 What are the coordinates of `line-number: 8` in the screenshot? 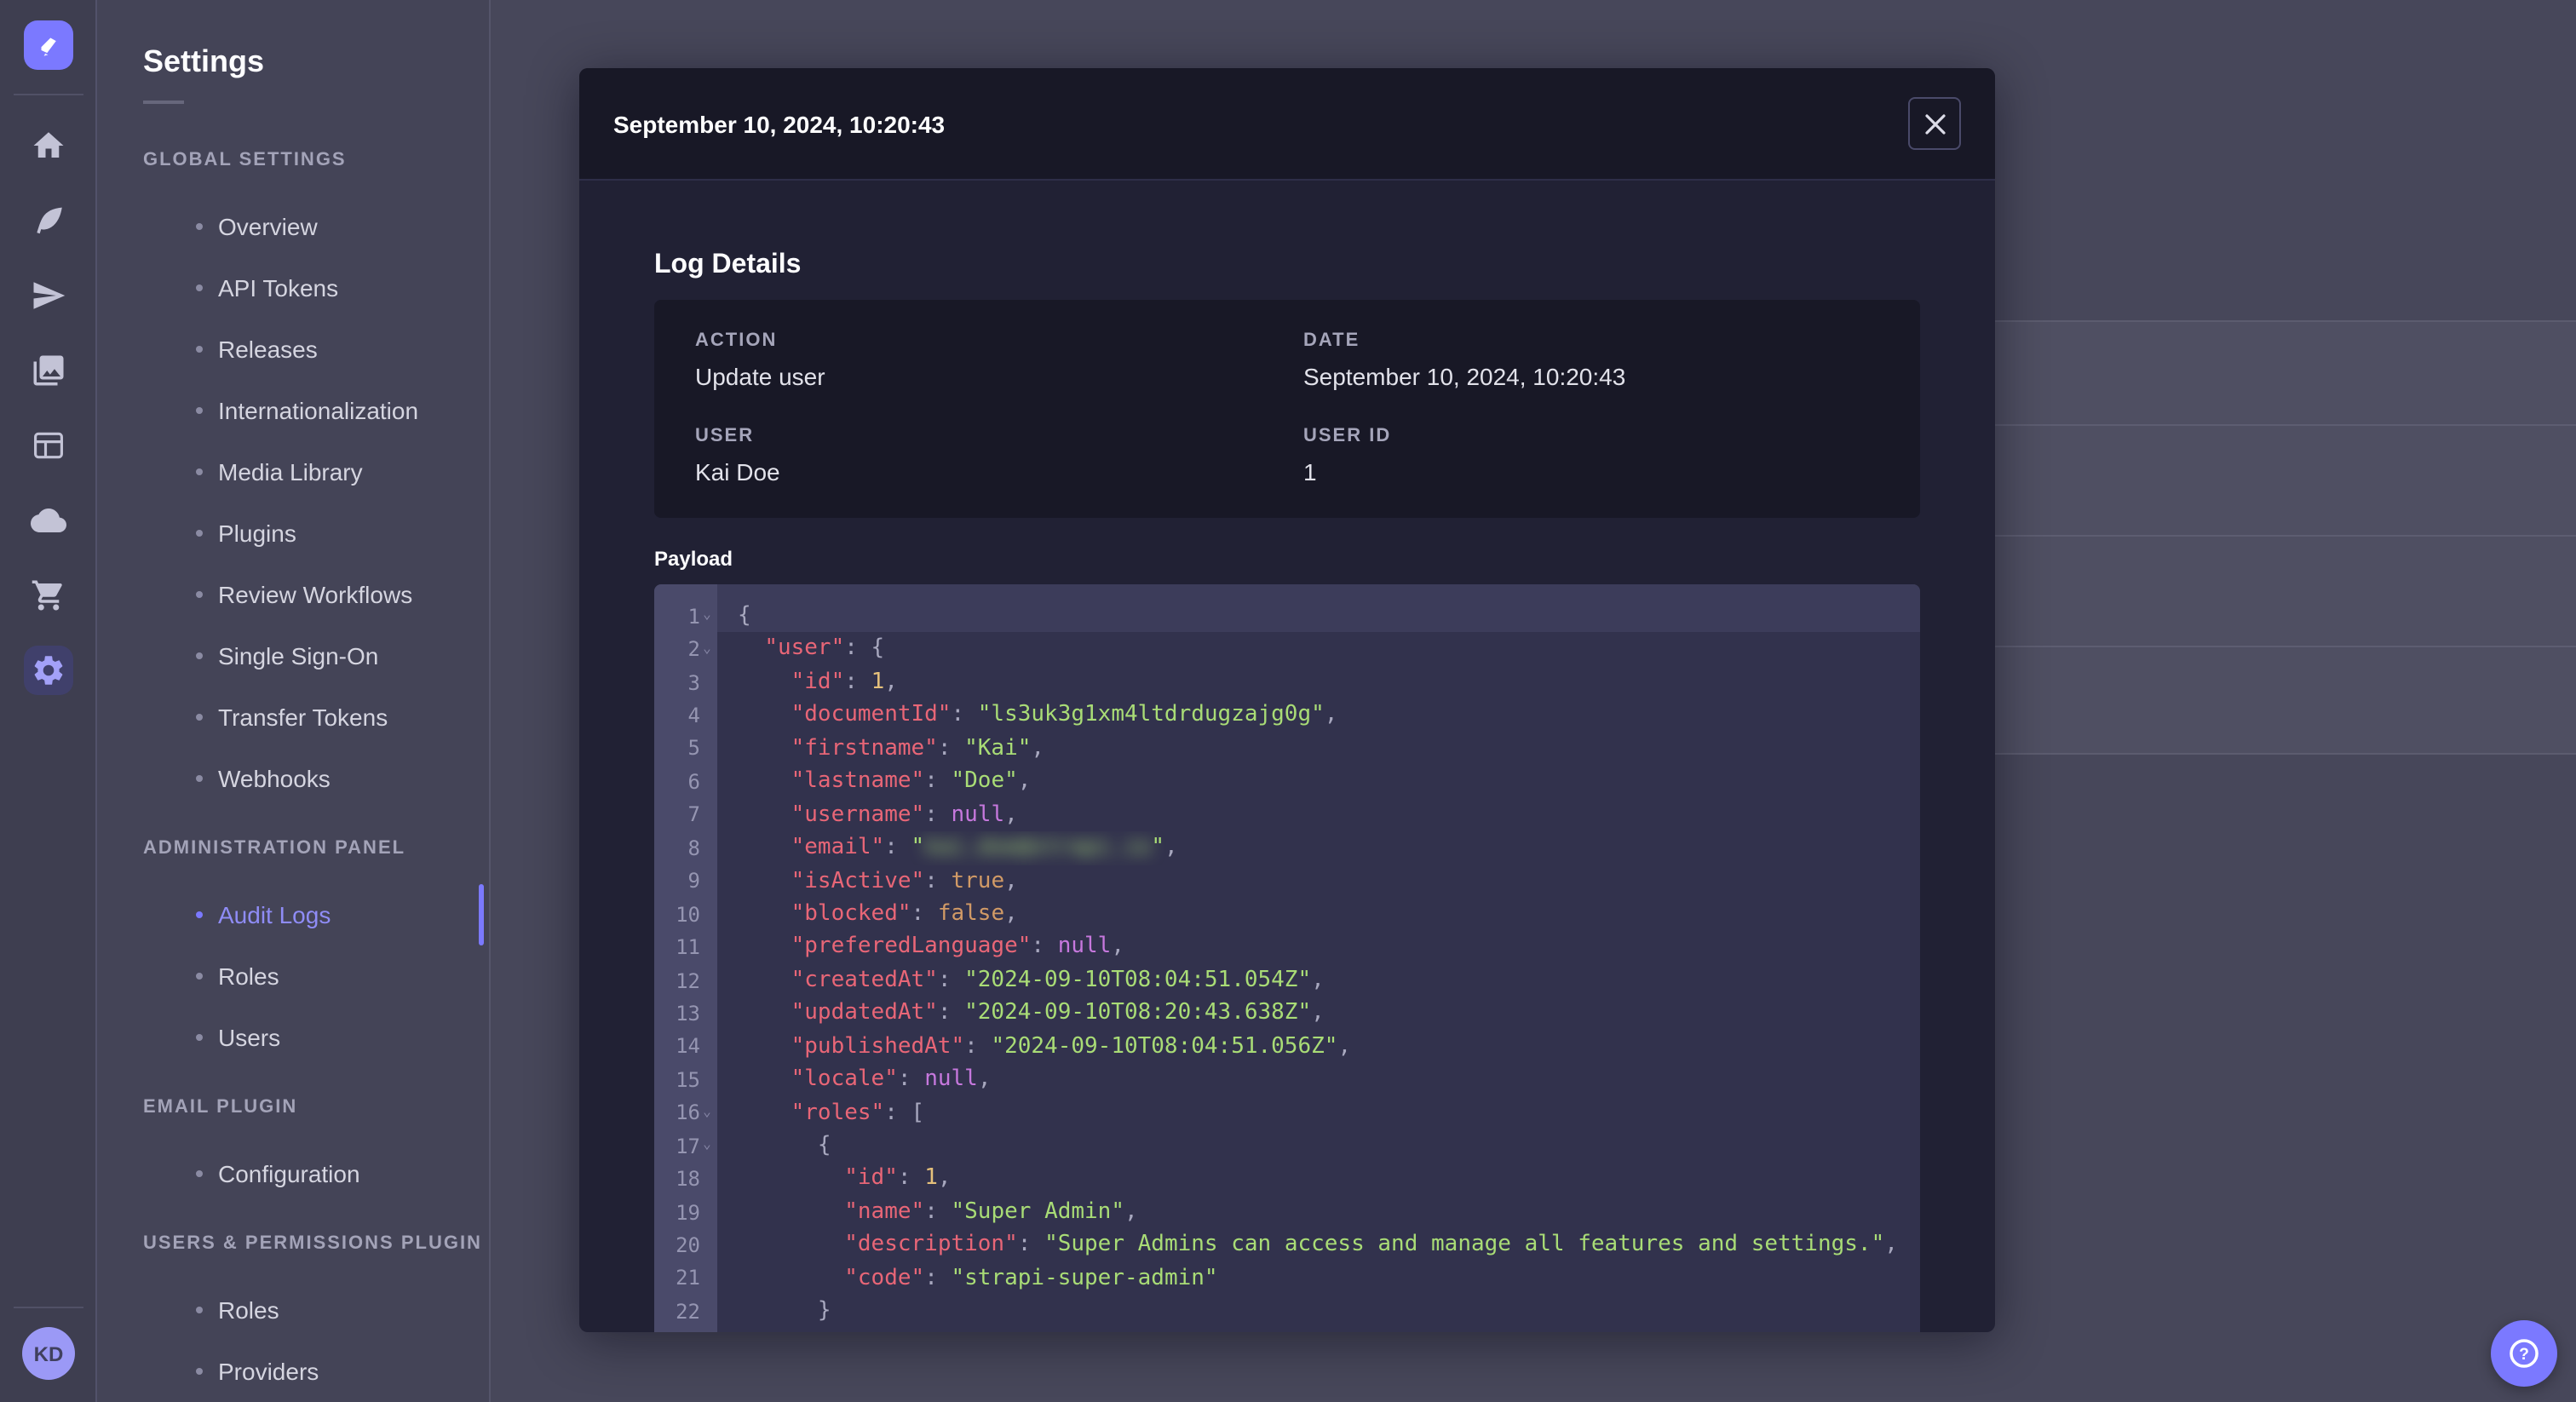 It's located at (694, 848).